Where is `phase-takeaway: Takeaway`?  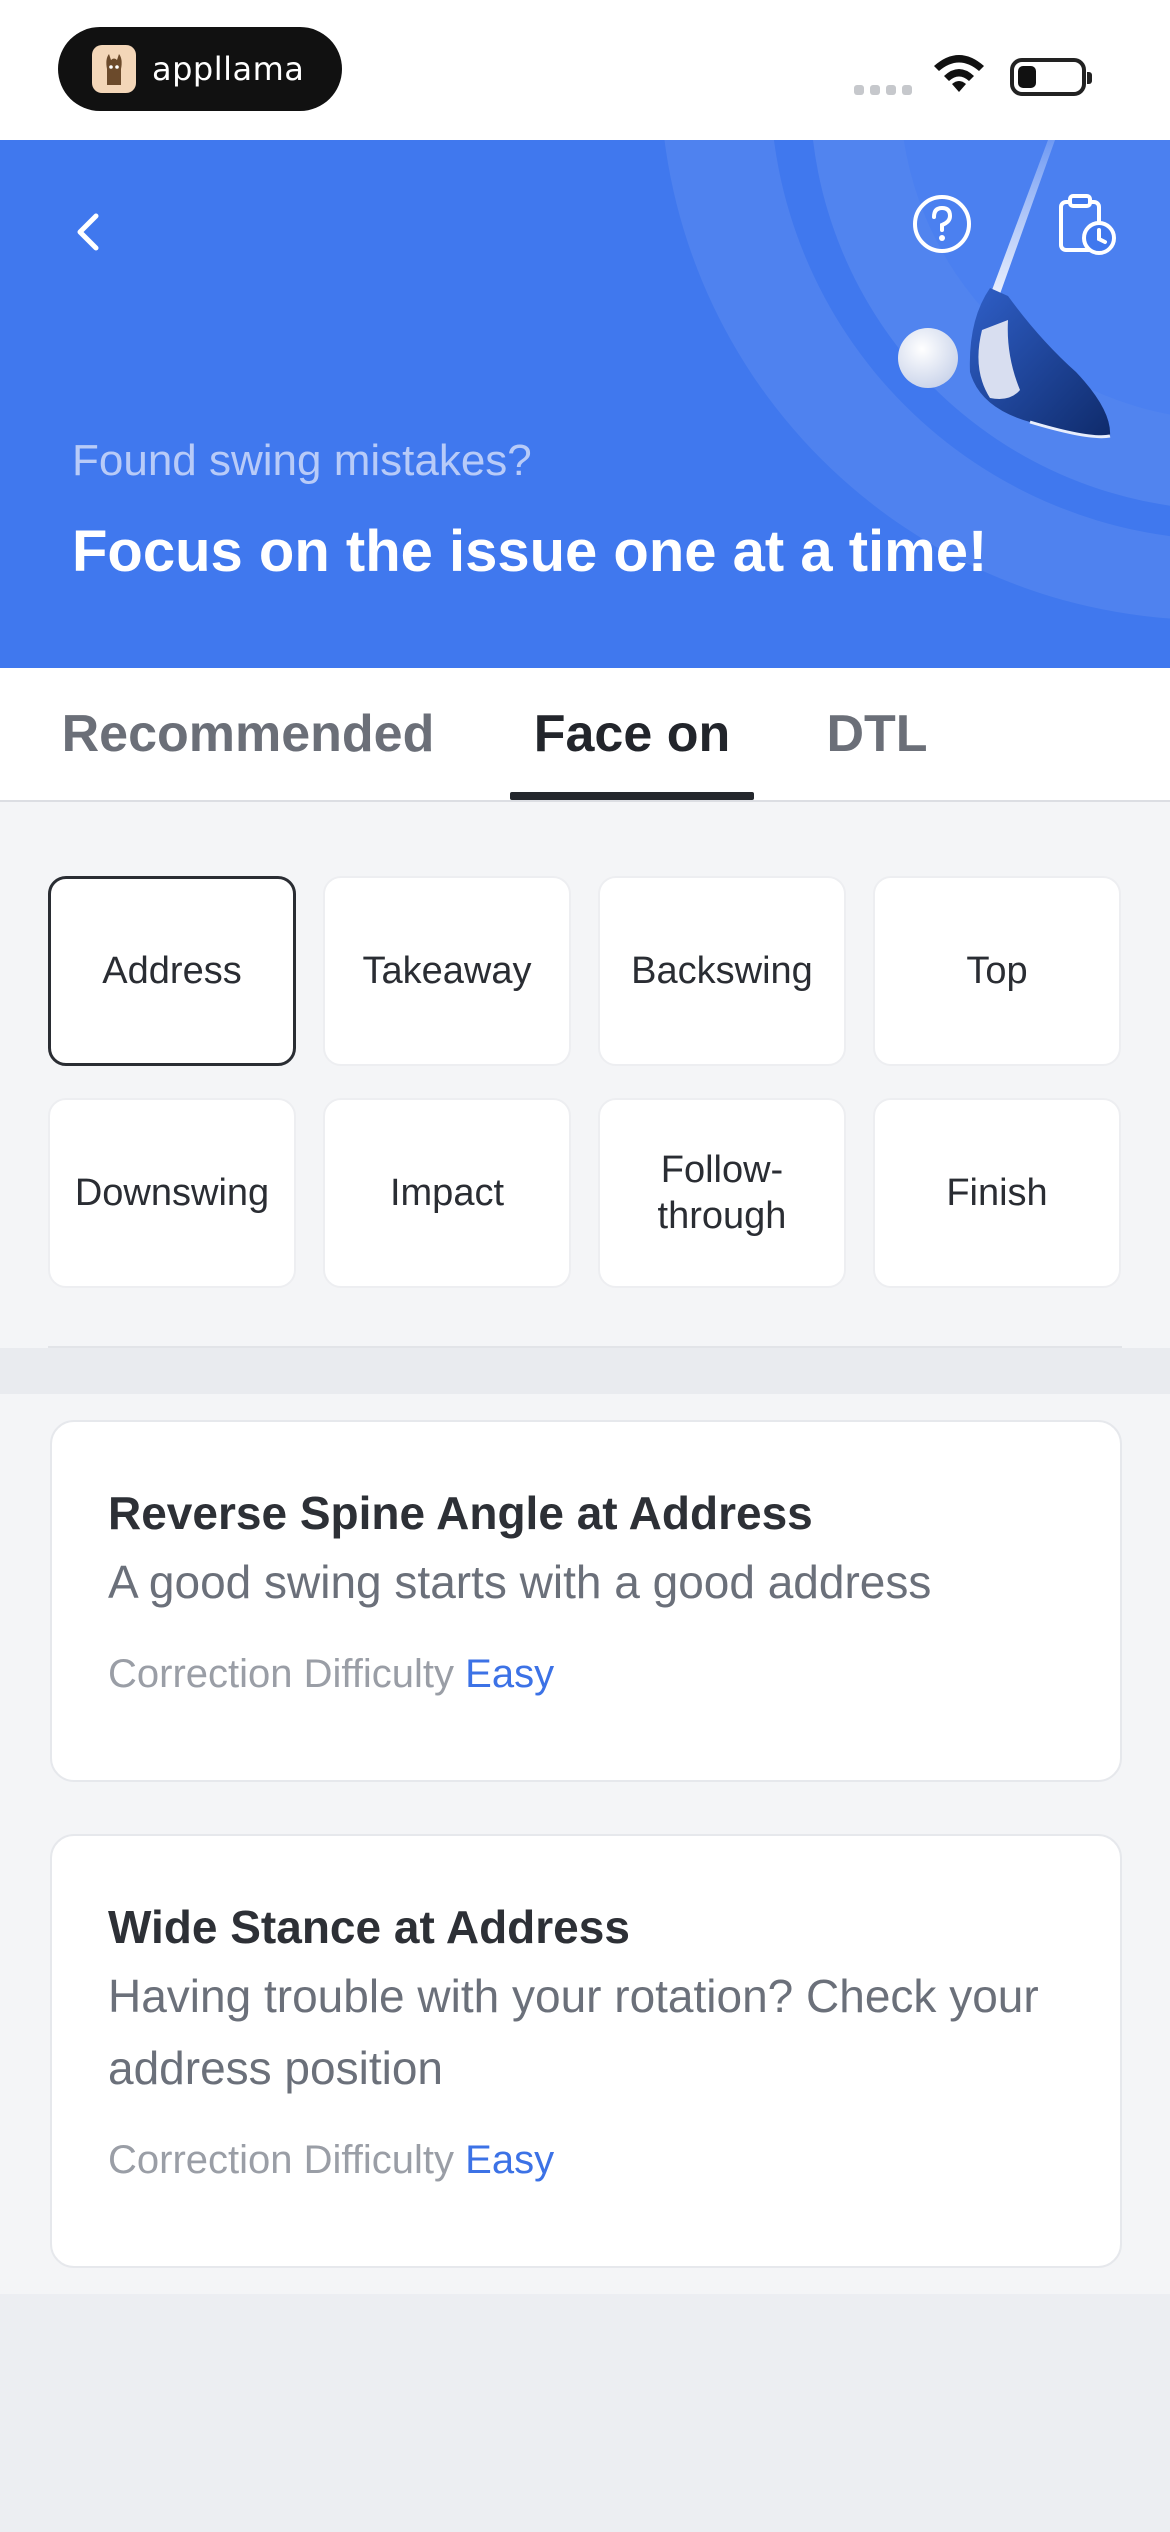
phase-takeaway: Takeaway is located at coordinates (447, 971).